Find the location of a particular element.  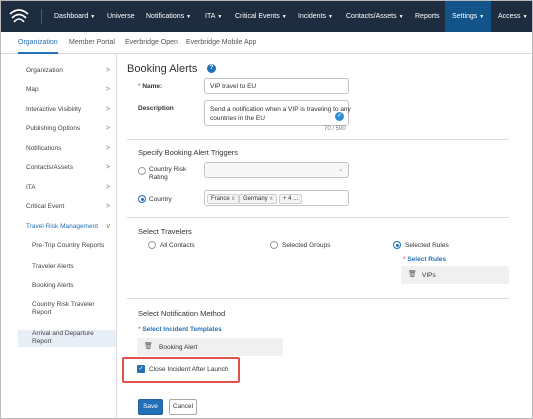

close-incident-checkbox: ✓ is located at coordinates (141, 369).